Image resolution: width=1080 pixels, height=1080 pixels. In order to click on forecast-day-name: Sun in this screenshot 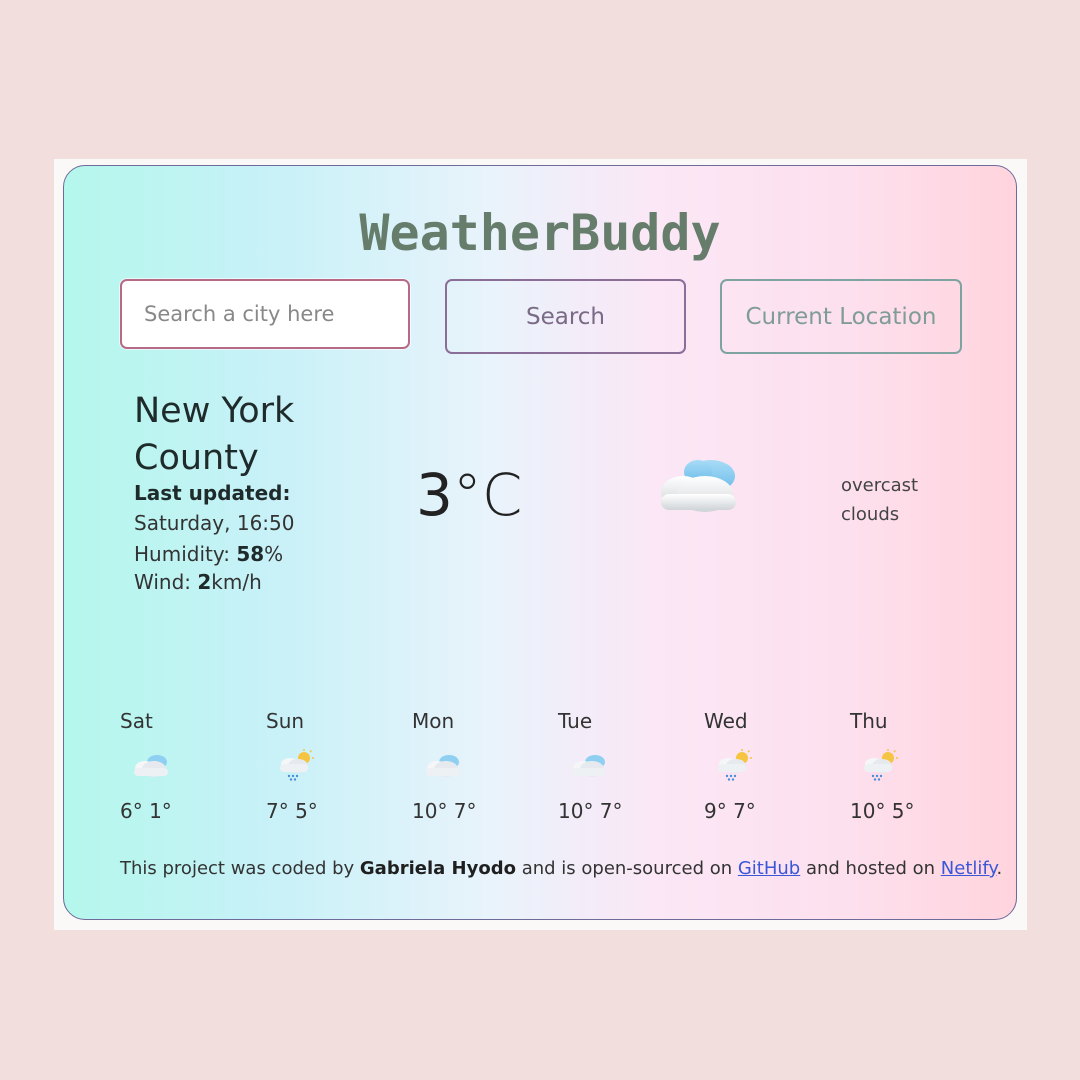, I will do `click(285, 721)`.